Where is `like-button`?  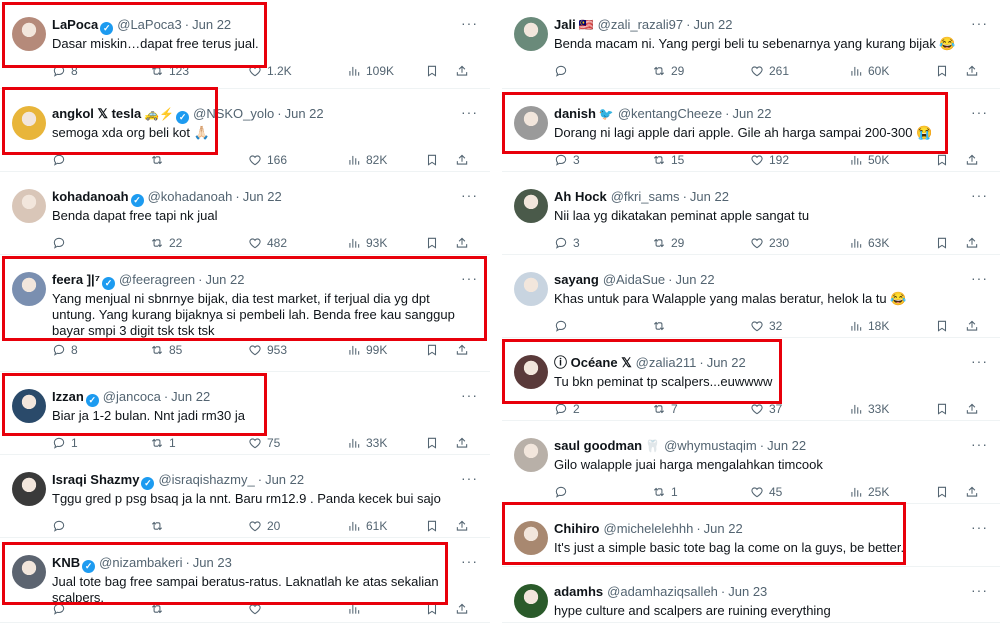
like-button is located at coordinates (257, 609).